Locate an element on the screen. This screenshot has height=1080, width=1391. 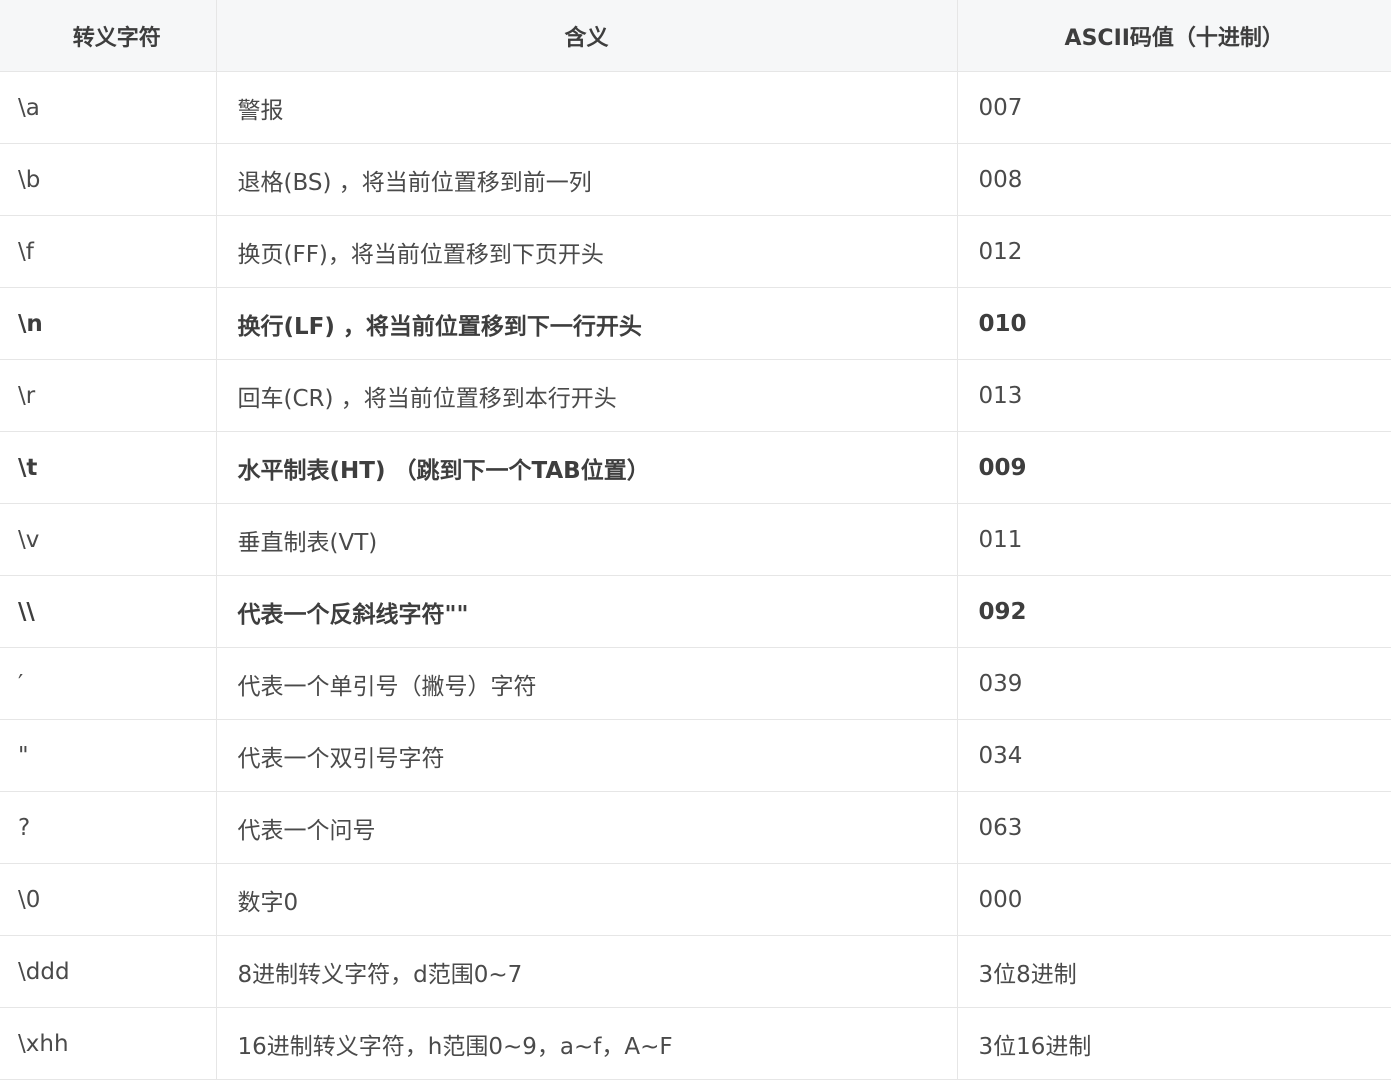
ascii-cell: 039 is located at coordinates (1173, 683).